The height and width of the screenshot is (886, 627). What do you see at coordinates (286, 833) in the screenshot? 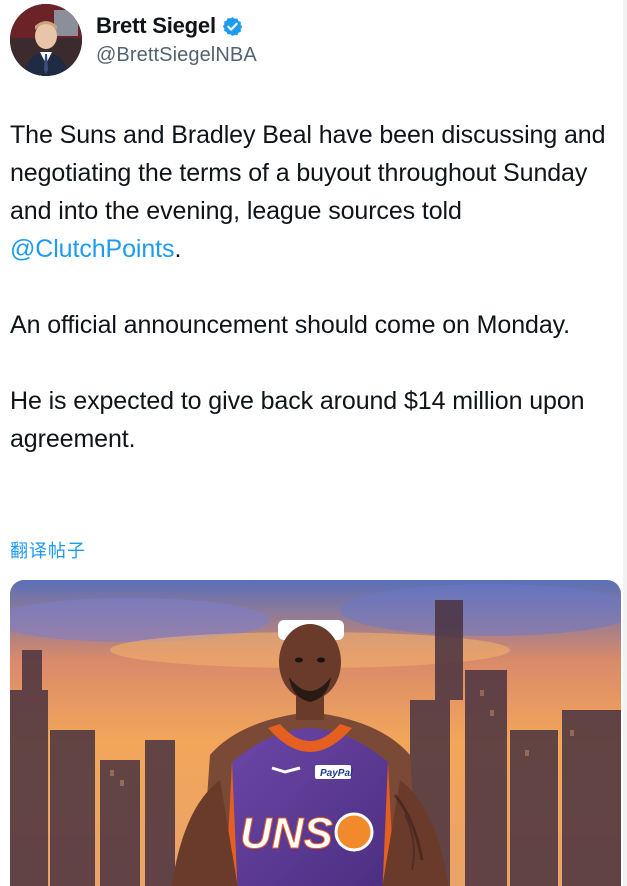
I see `jersey-text: UNS` at bounding box center [286, 833].